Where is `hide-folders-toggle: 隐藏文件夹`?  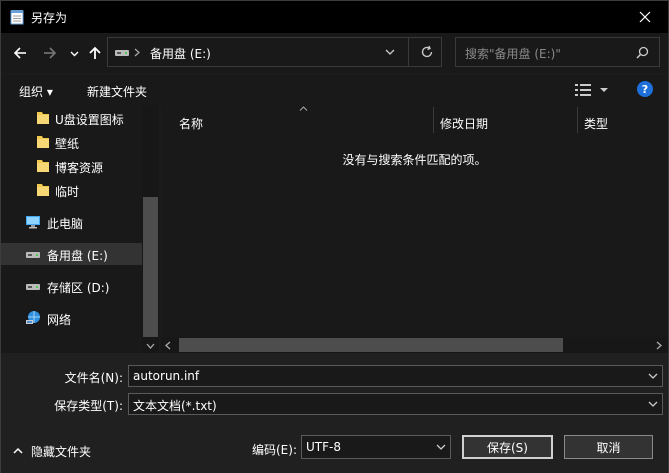 hide-folders-toggle: 隐藏文件夹 is located at coordinates (52, 451).